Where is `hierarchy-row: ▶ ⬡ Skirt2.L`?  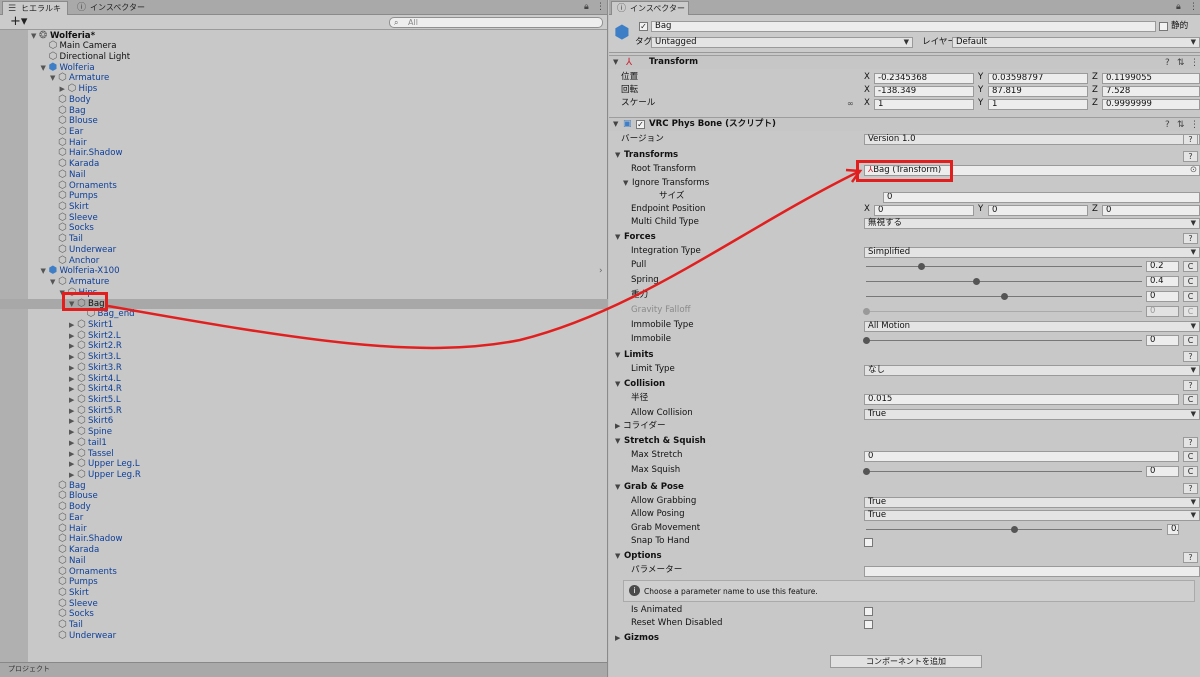 hierarchy-row: ▶ ⬡ Skirt2.L is located at coordinates (304, 336).